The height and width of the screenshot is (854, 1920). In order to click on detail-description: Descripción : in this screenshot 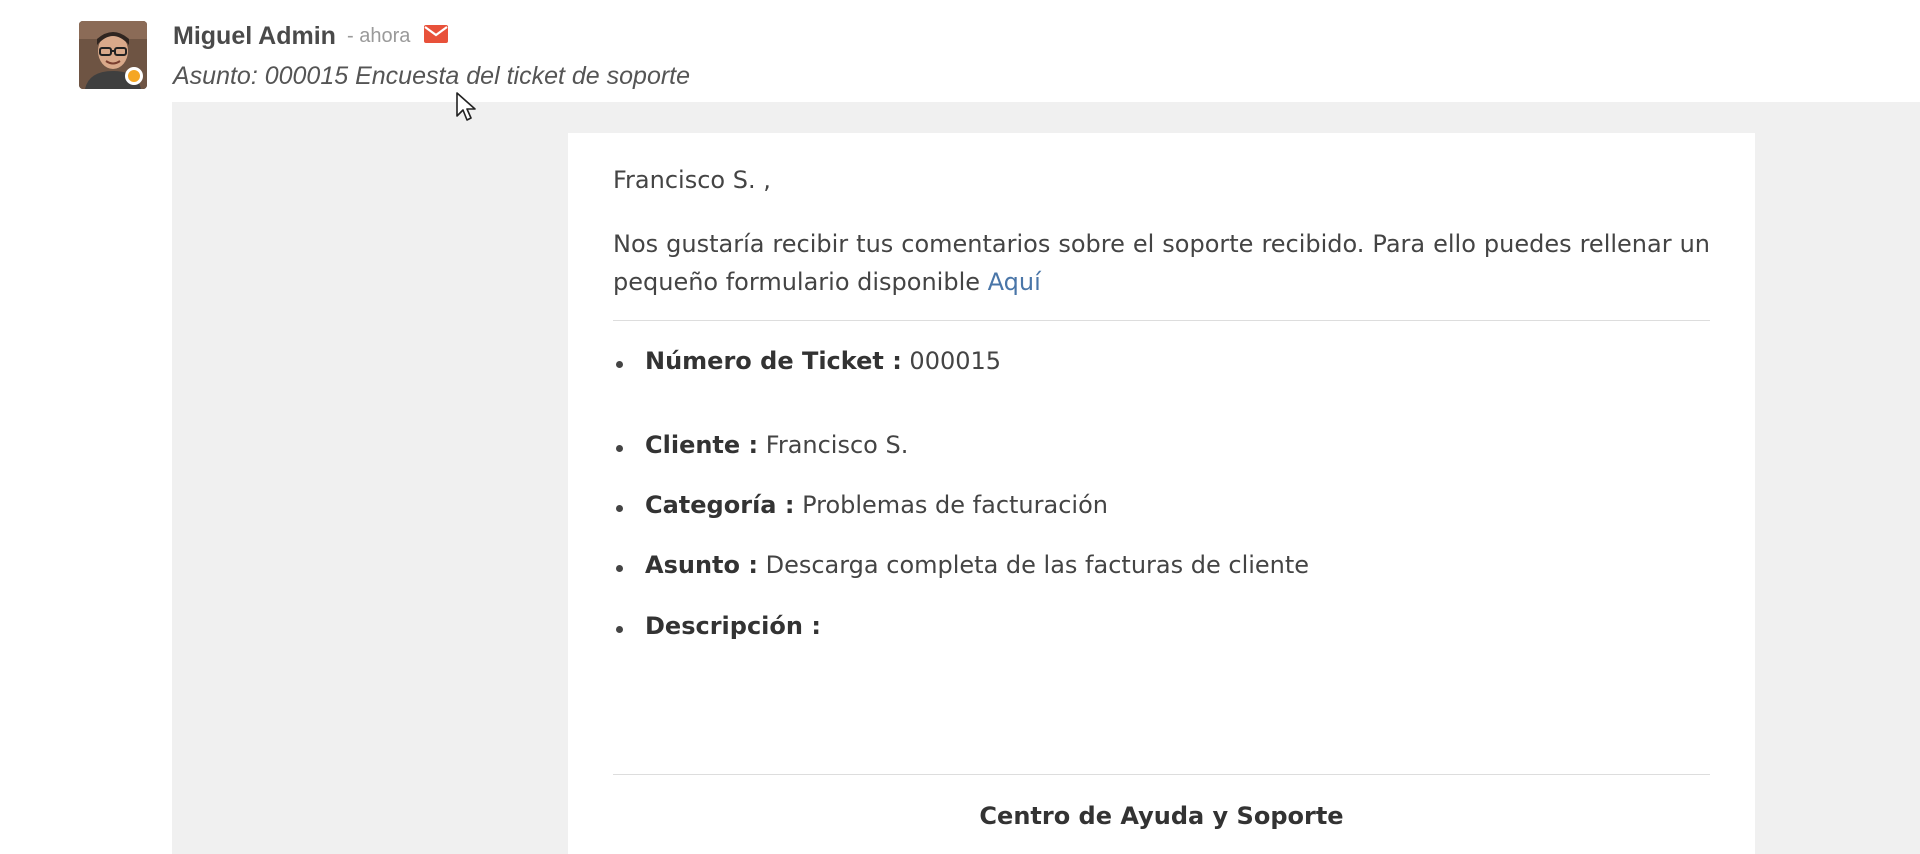, I will do `click(718, 626)`.